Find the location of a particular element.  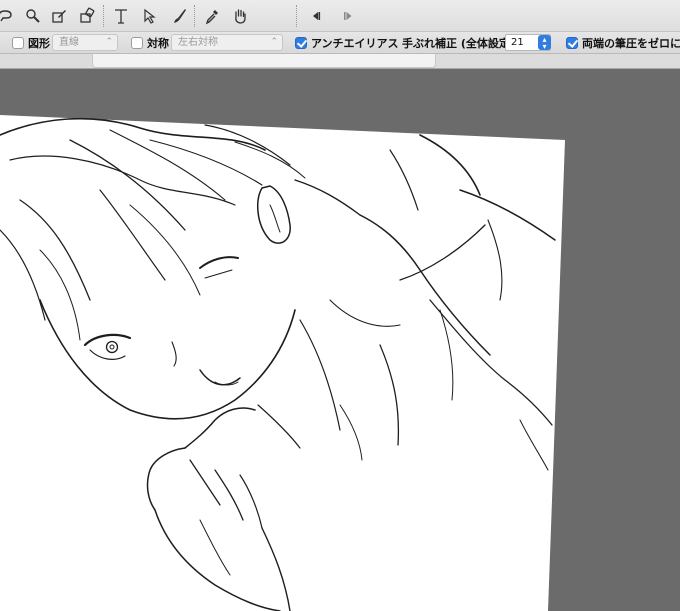

chevron-down-icon: ▾ is located at coordinates (544, 46).